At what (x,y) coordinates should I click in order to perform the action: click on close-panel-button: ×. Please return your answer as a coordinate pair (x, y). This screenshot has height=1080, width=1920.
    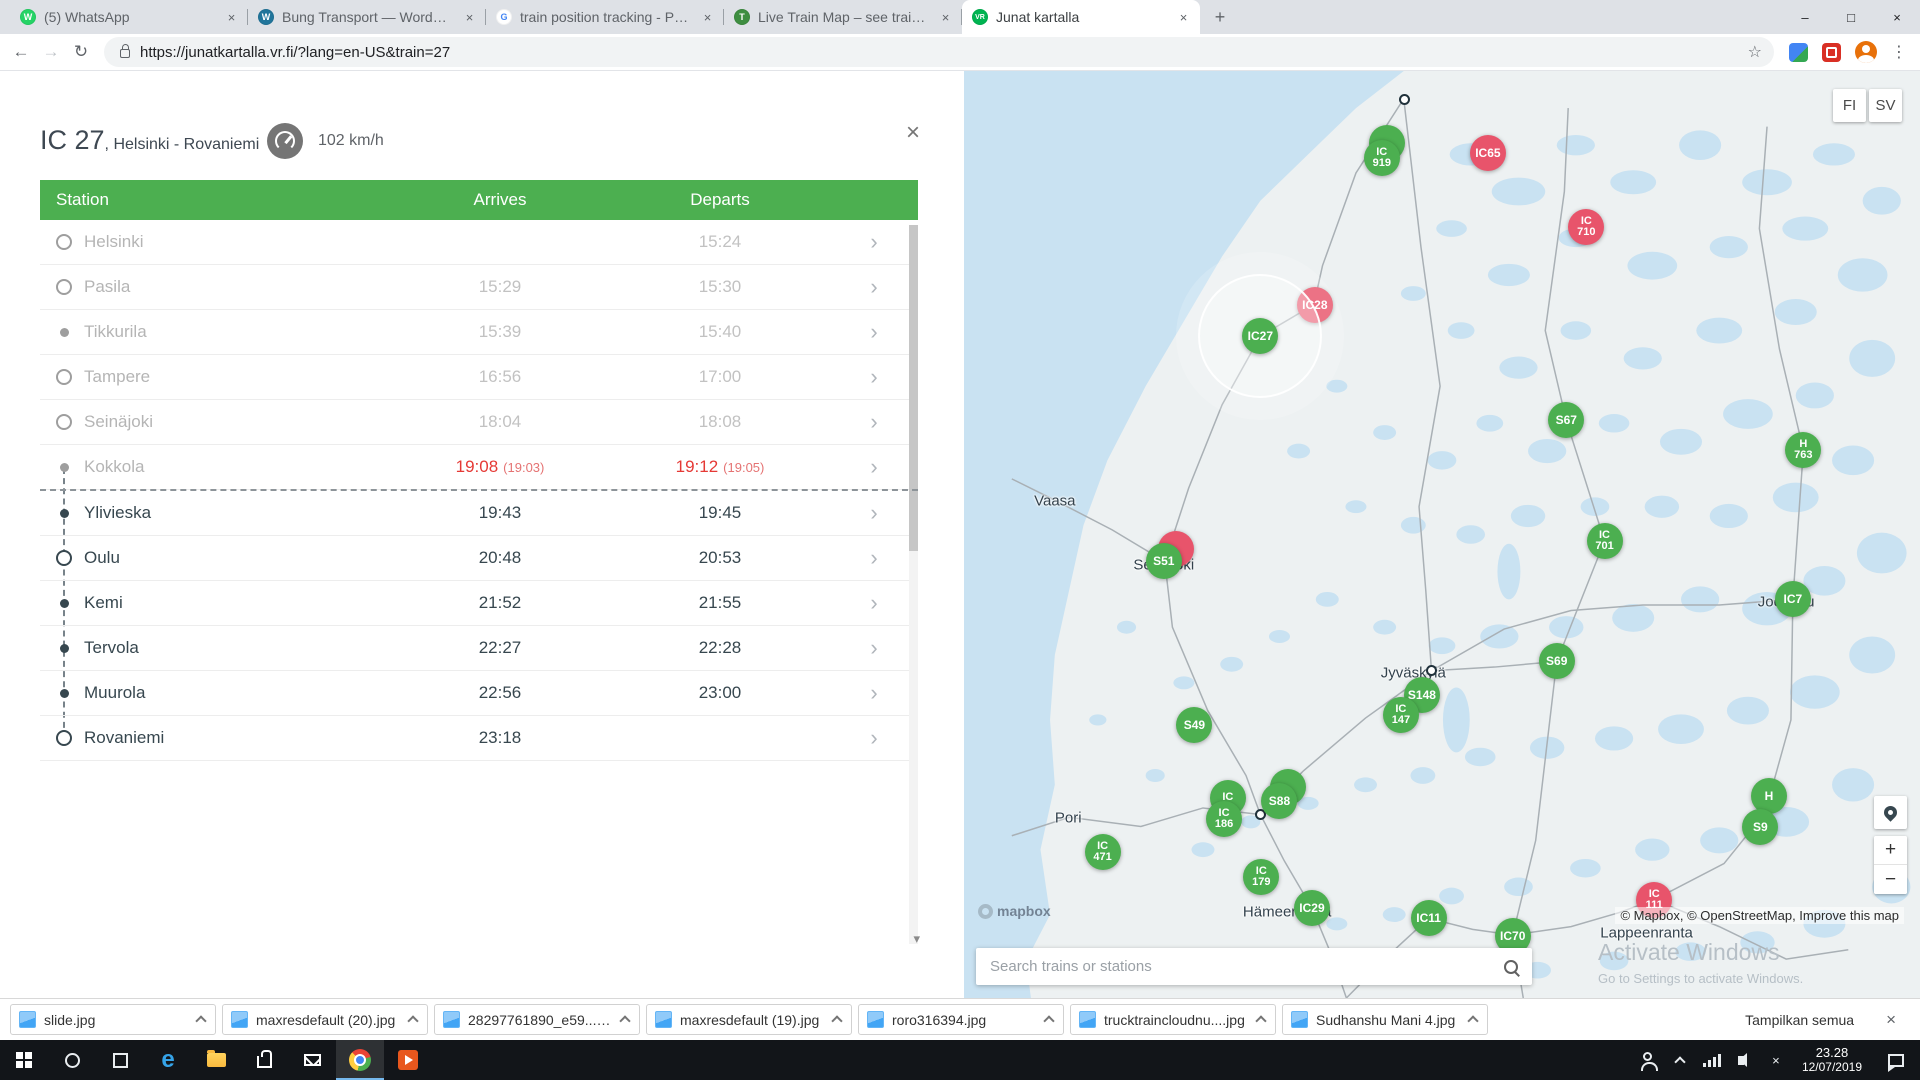
    Looking at the image, I should click on (913, 133).